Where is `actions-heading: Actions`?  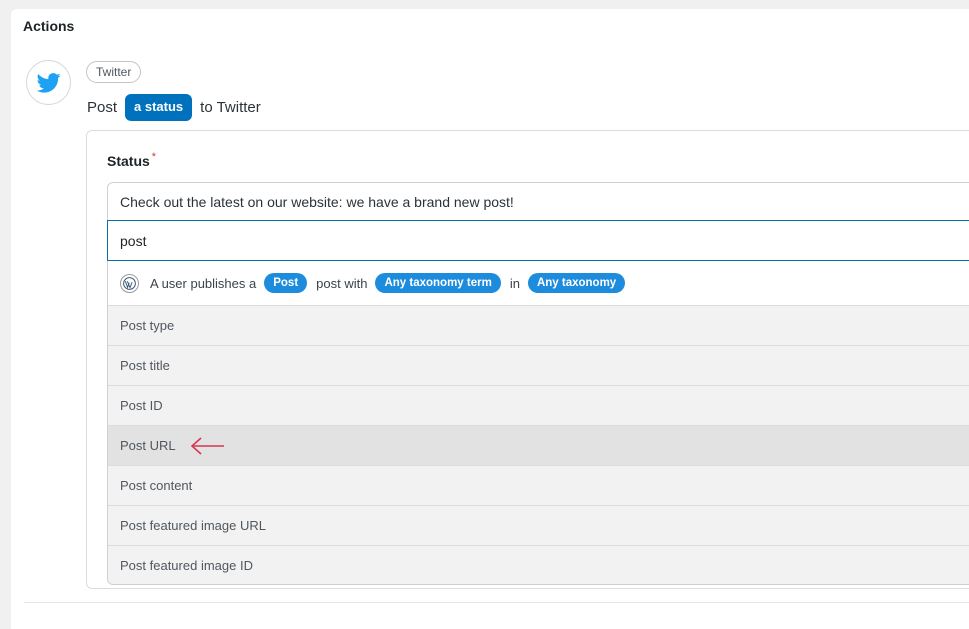
actions-heading: Actions is located at coordinates (49, 26).